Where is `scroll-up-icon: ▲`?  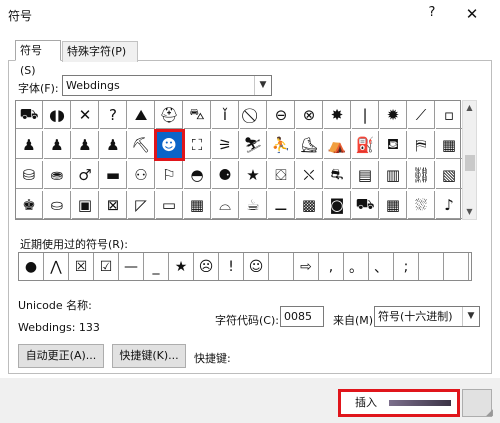 scroll-up-icon: ▲ is located at coordinates (469, 108).